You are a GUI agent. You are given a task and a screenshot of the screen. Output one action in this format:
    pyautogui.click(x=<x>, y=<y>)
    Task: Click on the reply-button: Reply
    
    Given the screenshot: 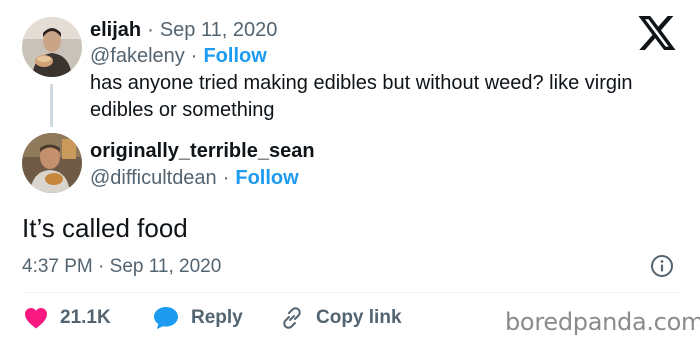 What is the action you would take?
    pyautogui.click(x=198, y=318)
    